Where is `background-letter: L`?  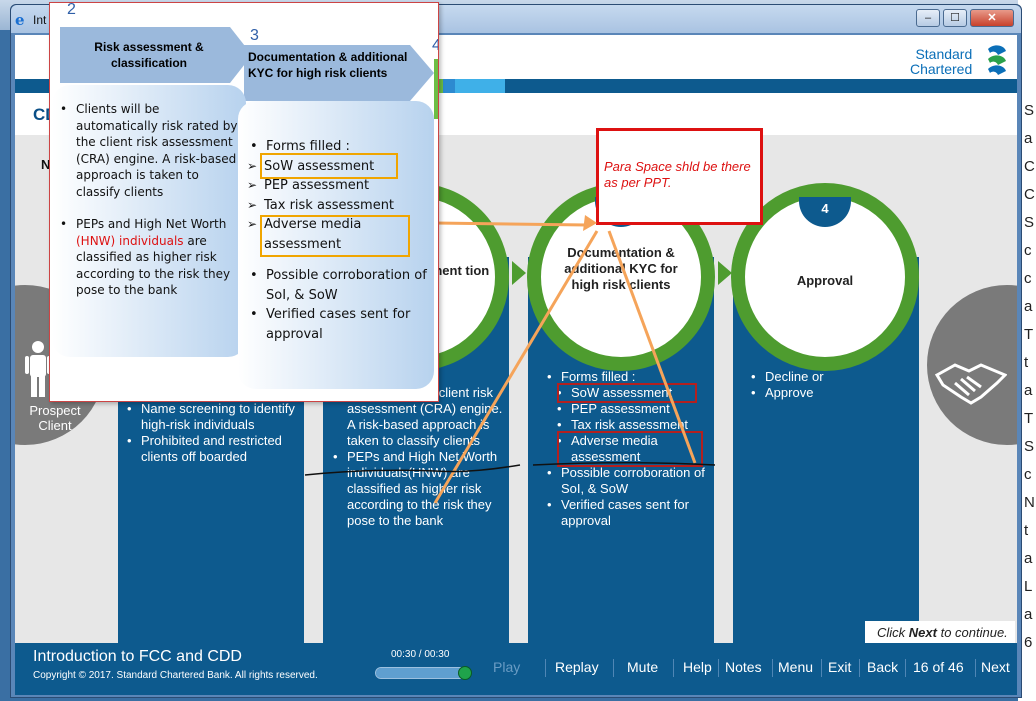 background-letter: L is located at coordinates (1028, 586).